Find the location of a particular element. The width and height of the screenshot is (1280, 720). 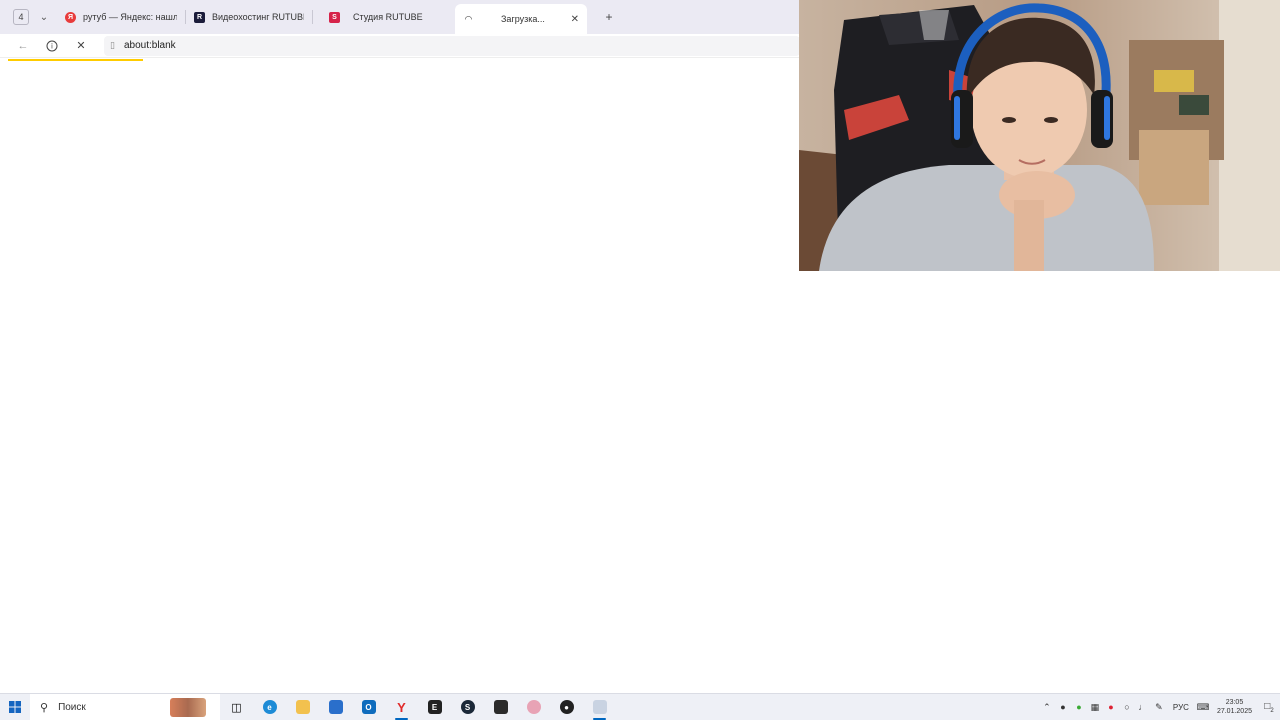

input-language: РУС is located at coordinates (1181, 707).